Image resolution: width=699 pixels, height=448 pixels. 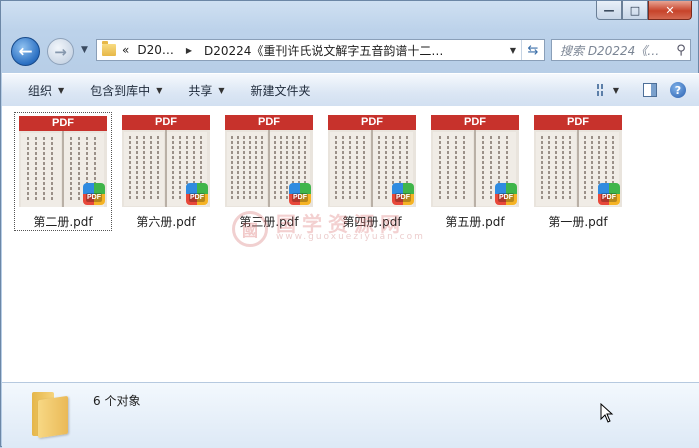 I want to click on share-menu: 共享 ▼, so click(x=206, y=90).